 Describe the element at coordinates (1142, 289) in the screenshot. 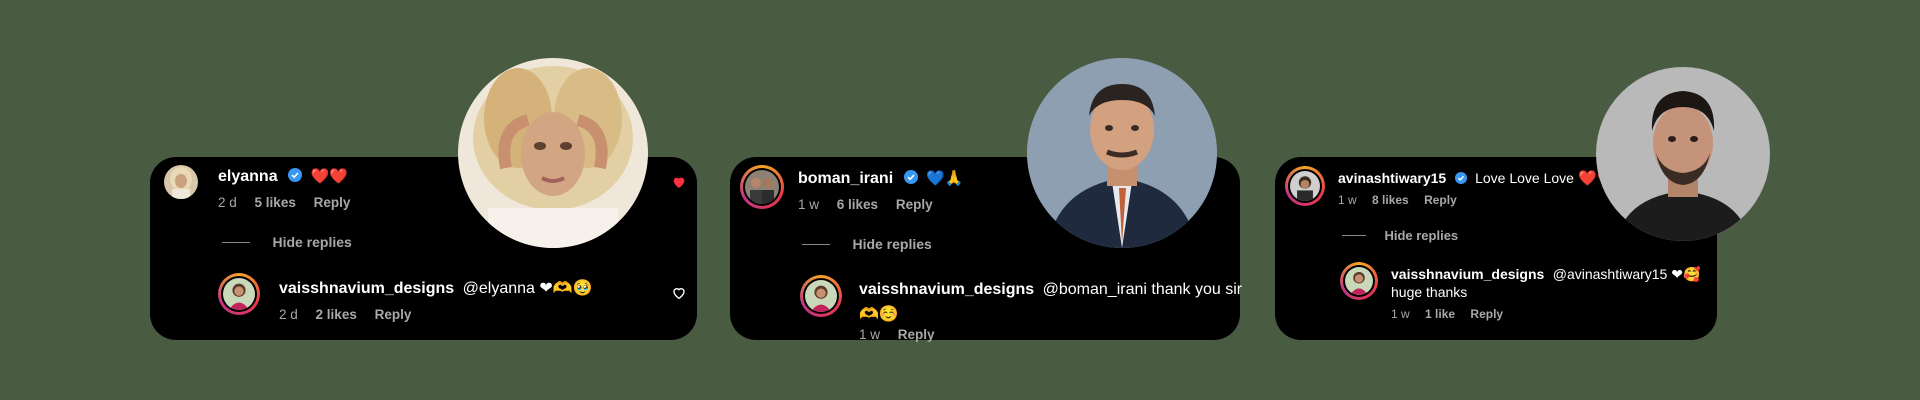

I see `reply-text: @boman_irani thank you sir` at that location.